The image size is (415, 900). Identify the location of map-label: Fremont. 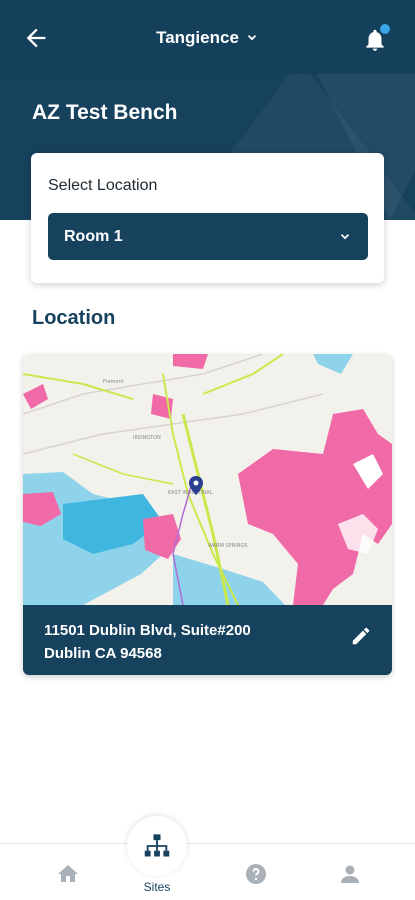
(113, 382).